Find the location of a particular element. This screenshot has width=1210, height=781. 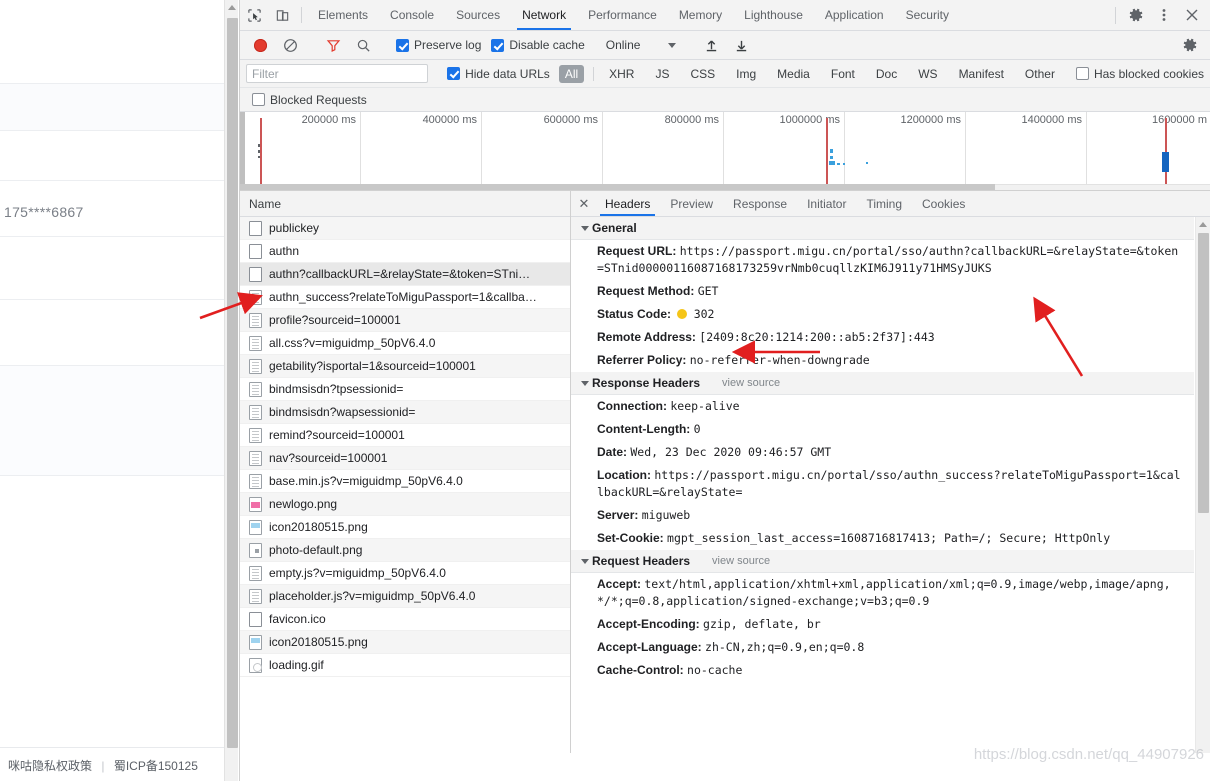

request-list-header: Name is located at coordinates (405, 204).